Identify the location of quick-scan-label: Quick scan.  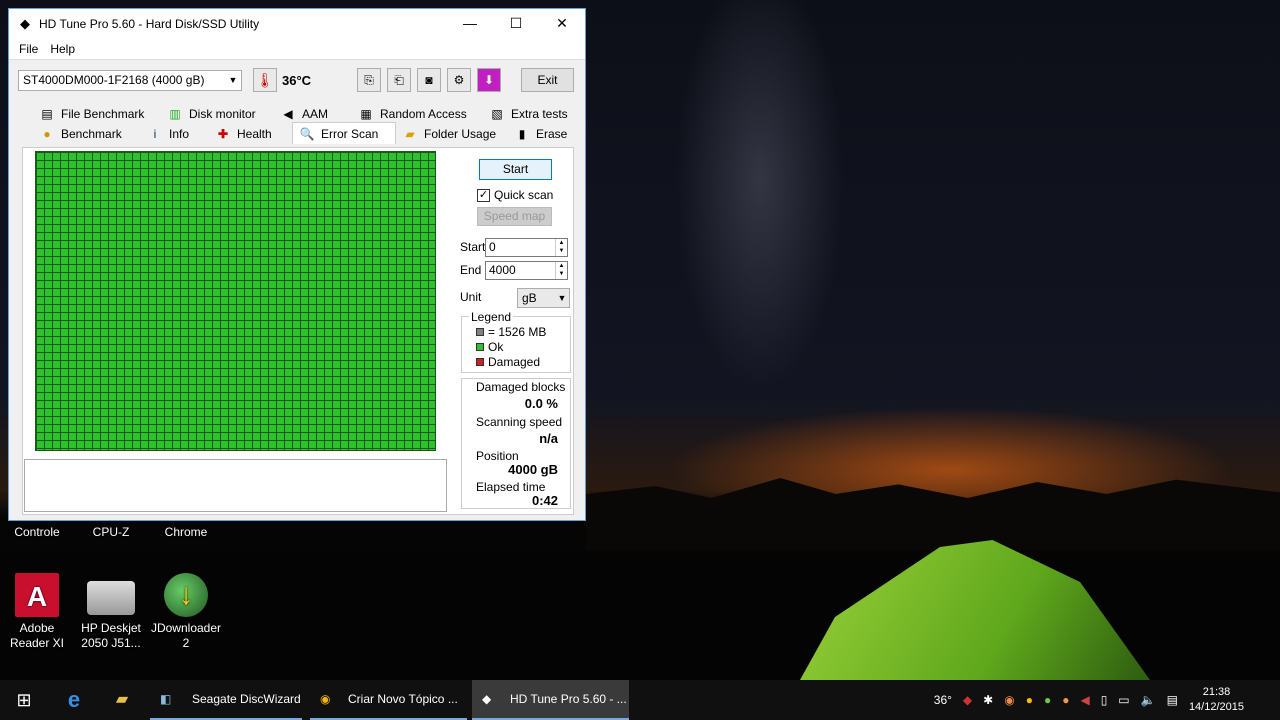
(524, 195).